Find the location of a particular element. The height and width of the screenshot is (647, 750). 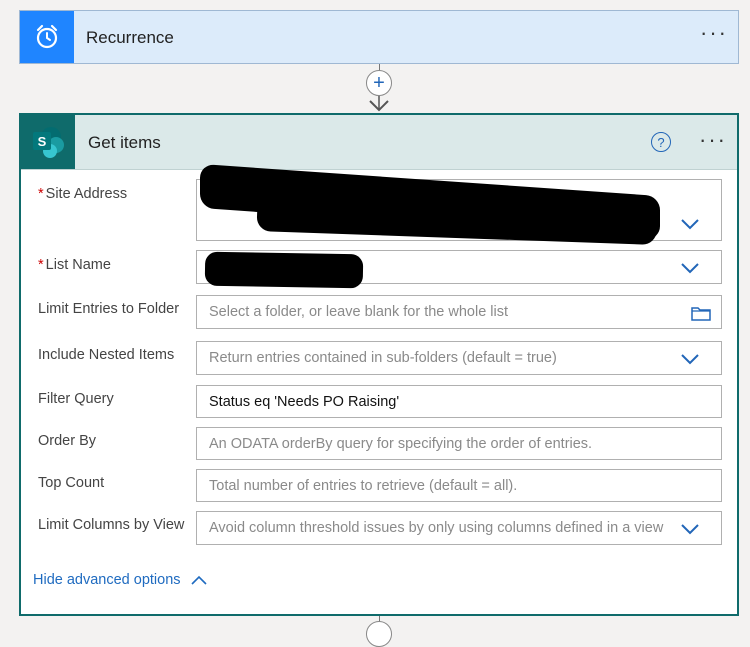

get-items-title: Get items is located at coordinates (124, 143).